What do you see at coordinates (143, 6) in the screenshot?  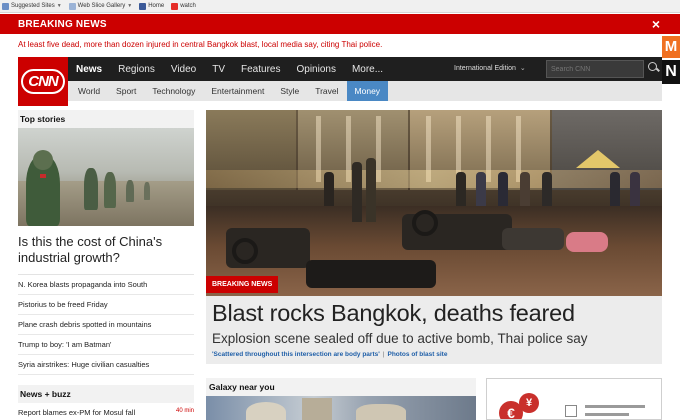 I see `facebook-icon` at bounding box center [143, 6].